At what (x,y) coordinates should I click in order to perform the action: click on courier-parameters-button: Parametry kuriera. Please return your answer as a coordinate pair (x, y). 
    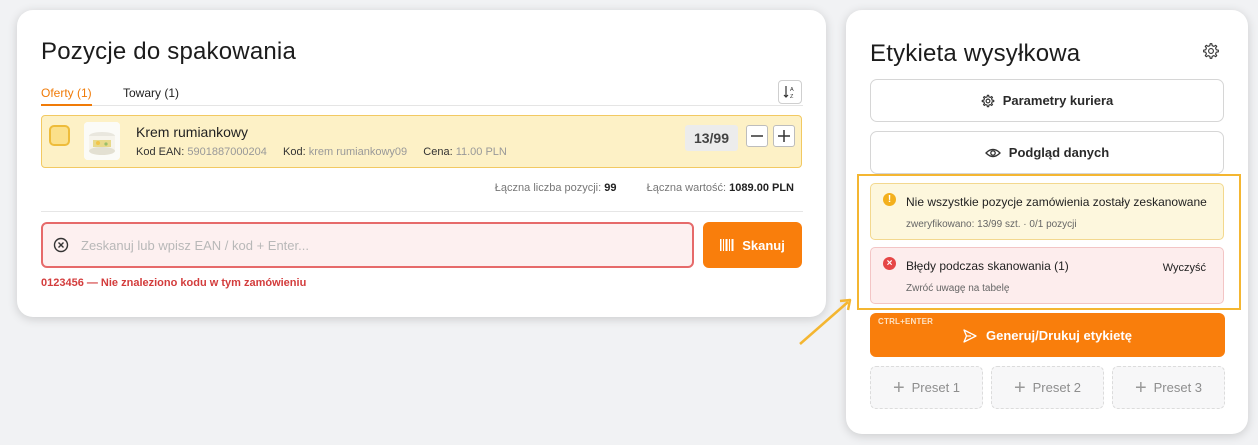
    Looking at the image, I should click on (1047, 100).